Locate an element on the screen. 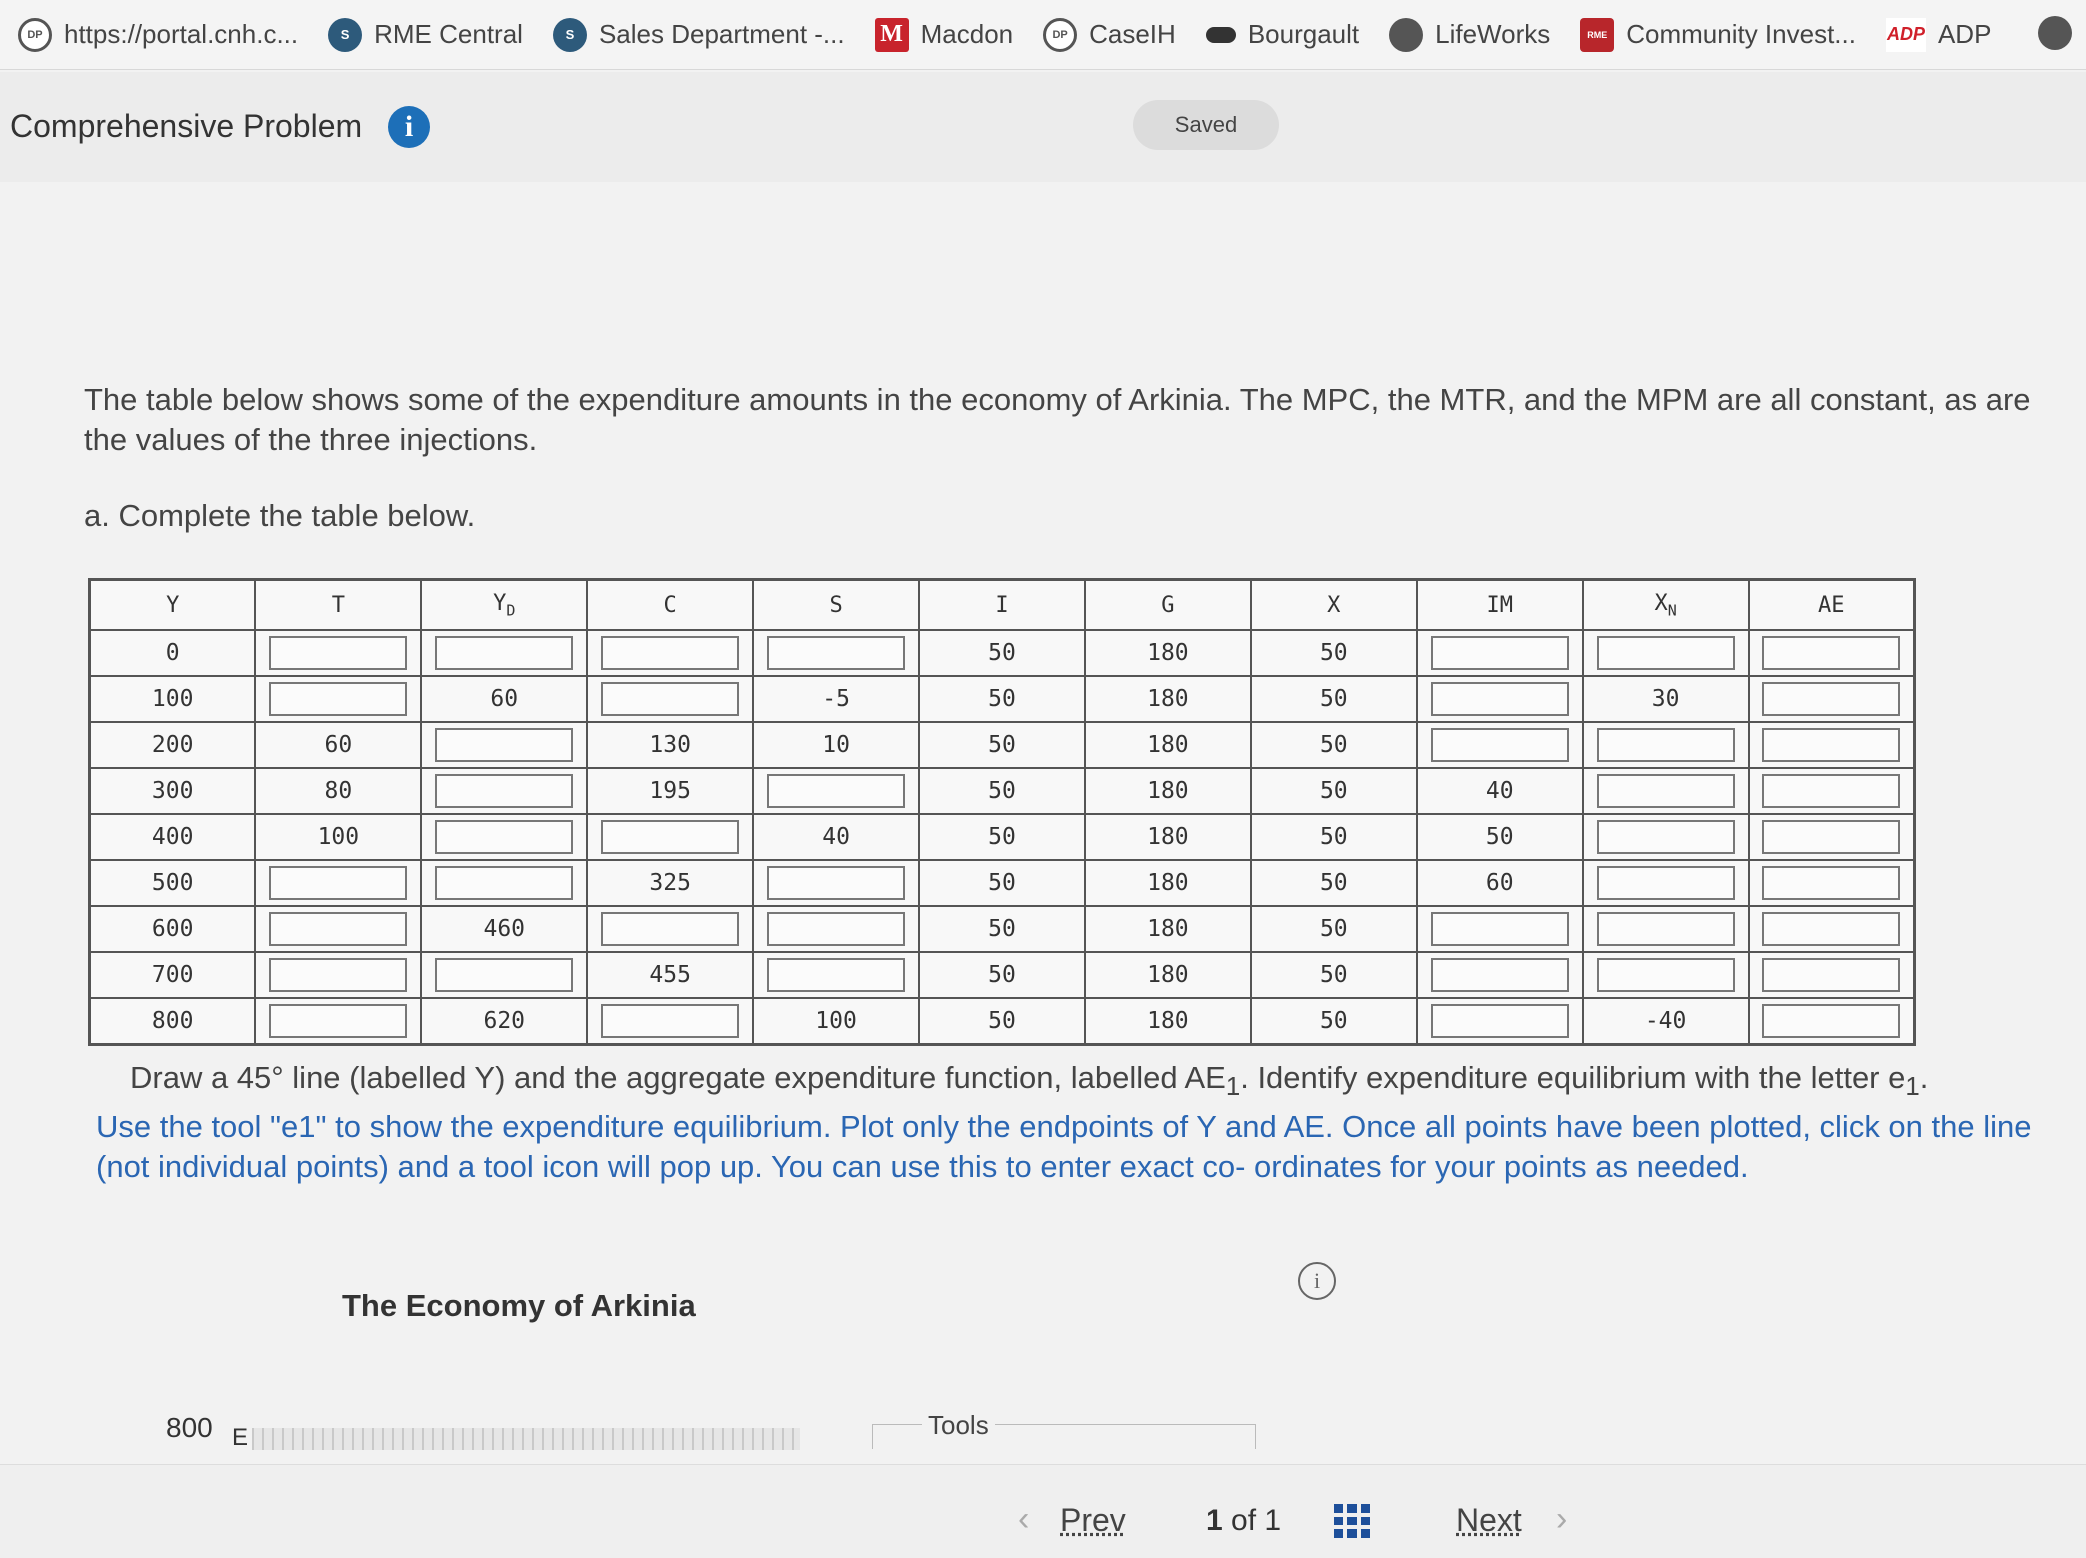 This screenshot has height=1558, width=2086. page-title: Comprehensive Problem is located at coordinates (186, 126).